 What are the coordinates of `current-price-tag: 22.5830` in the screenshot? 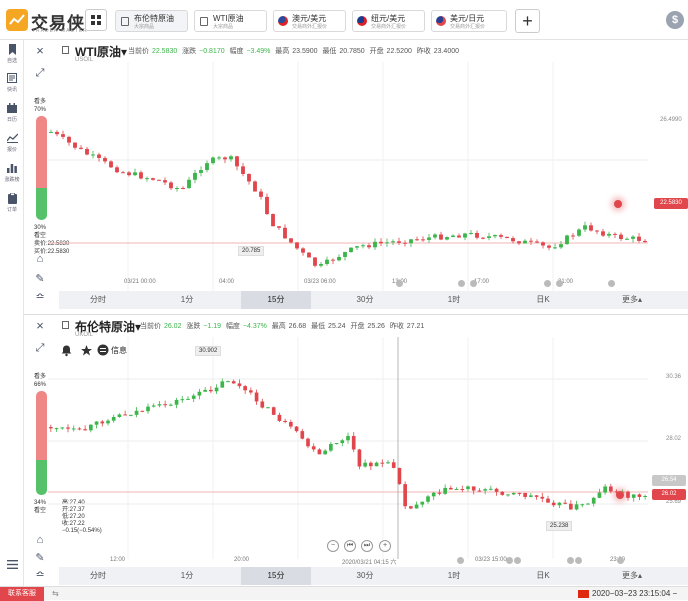 It's located at (671, 203).